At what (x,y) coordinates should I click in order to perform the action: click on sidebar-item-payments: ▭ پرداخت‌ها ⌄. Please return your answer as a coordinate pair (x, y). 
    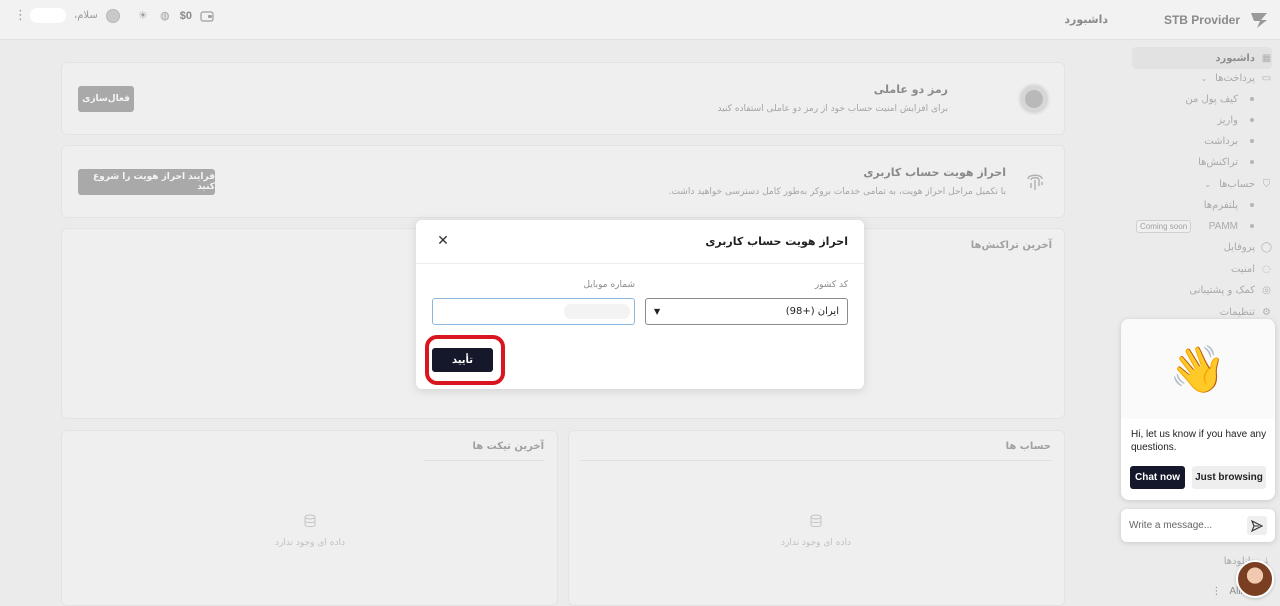
    Looking at the image, I should click on (1202, 78).